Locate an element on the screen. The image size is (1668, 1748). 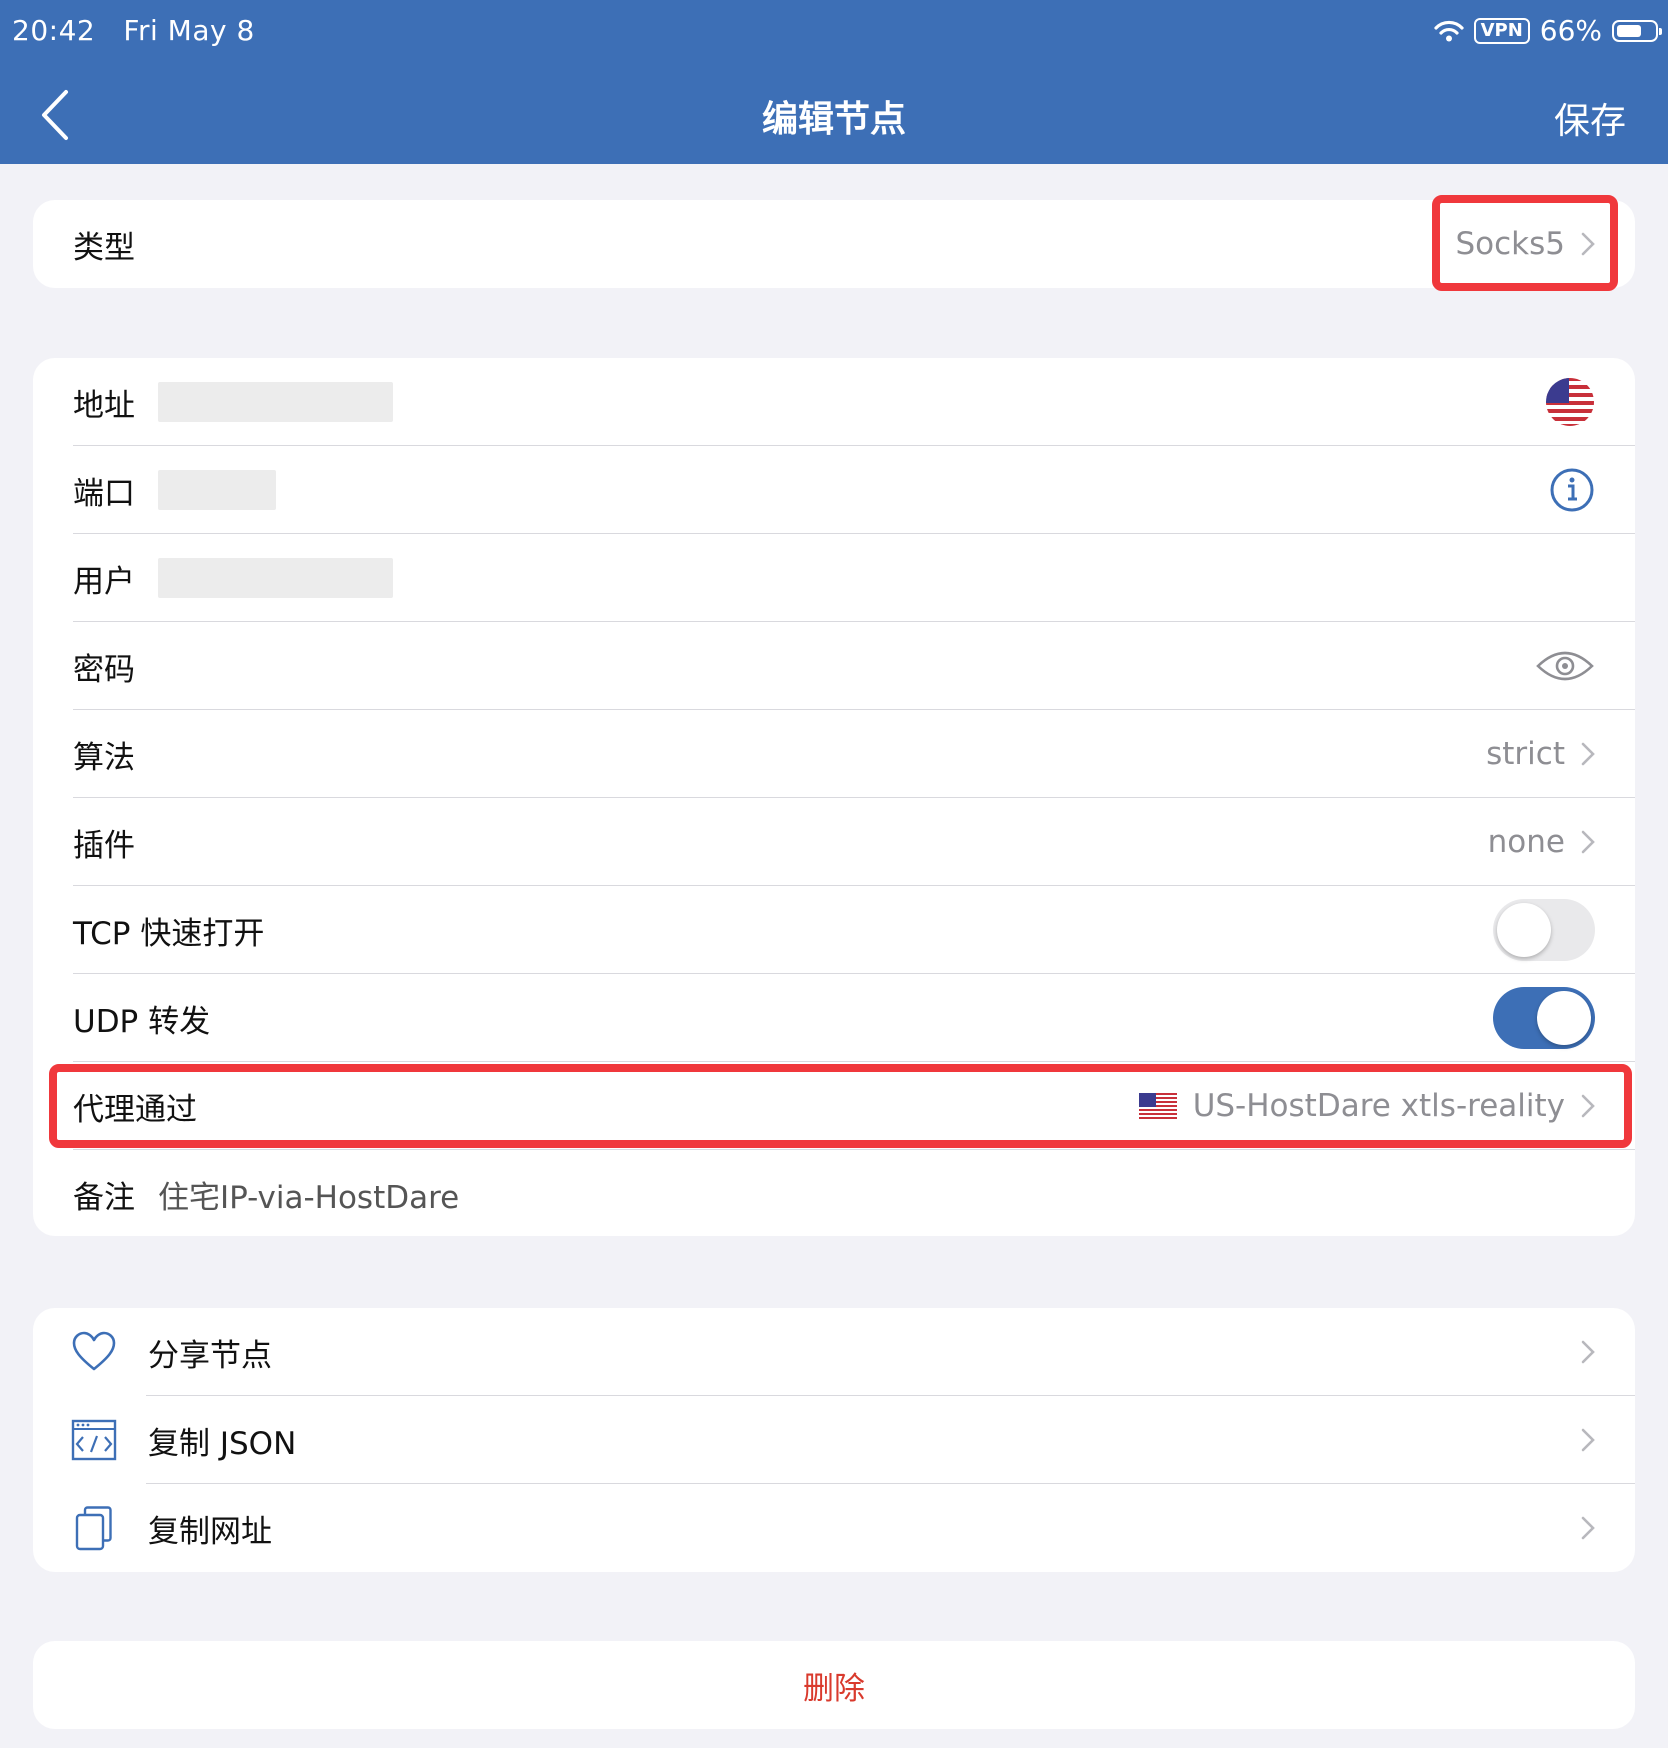
copy-url-label: 复制网址 is located at coordinates (210, 1531).